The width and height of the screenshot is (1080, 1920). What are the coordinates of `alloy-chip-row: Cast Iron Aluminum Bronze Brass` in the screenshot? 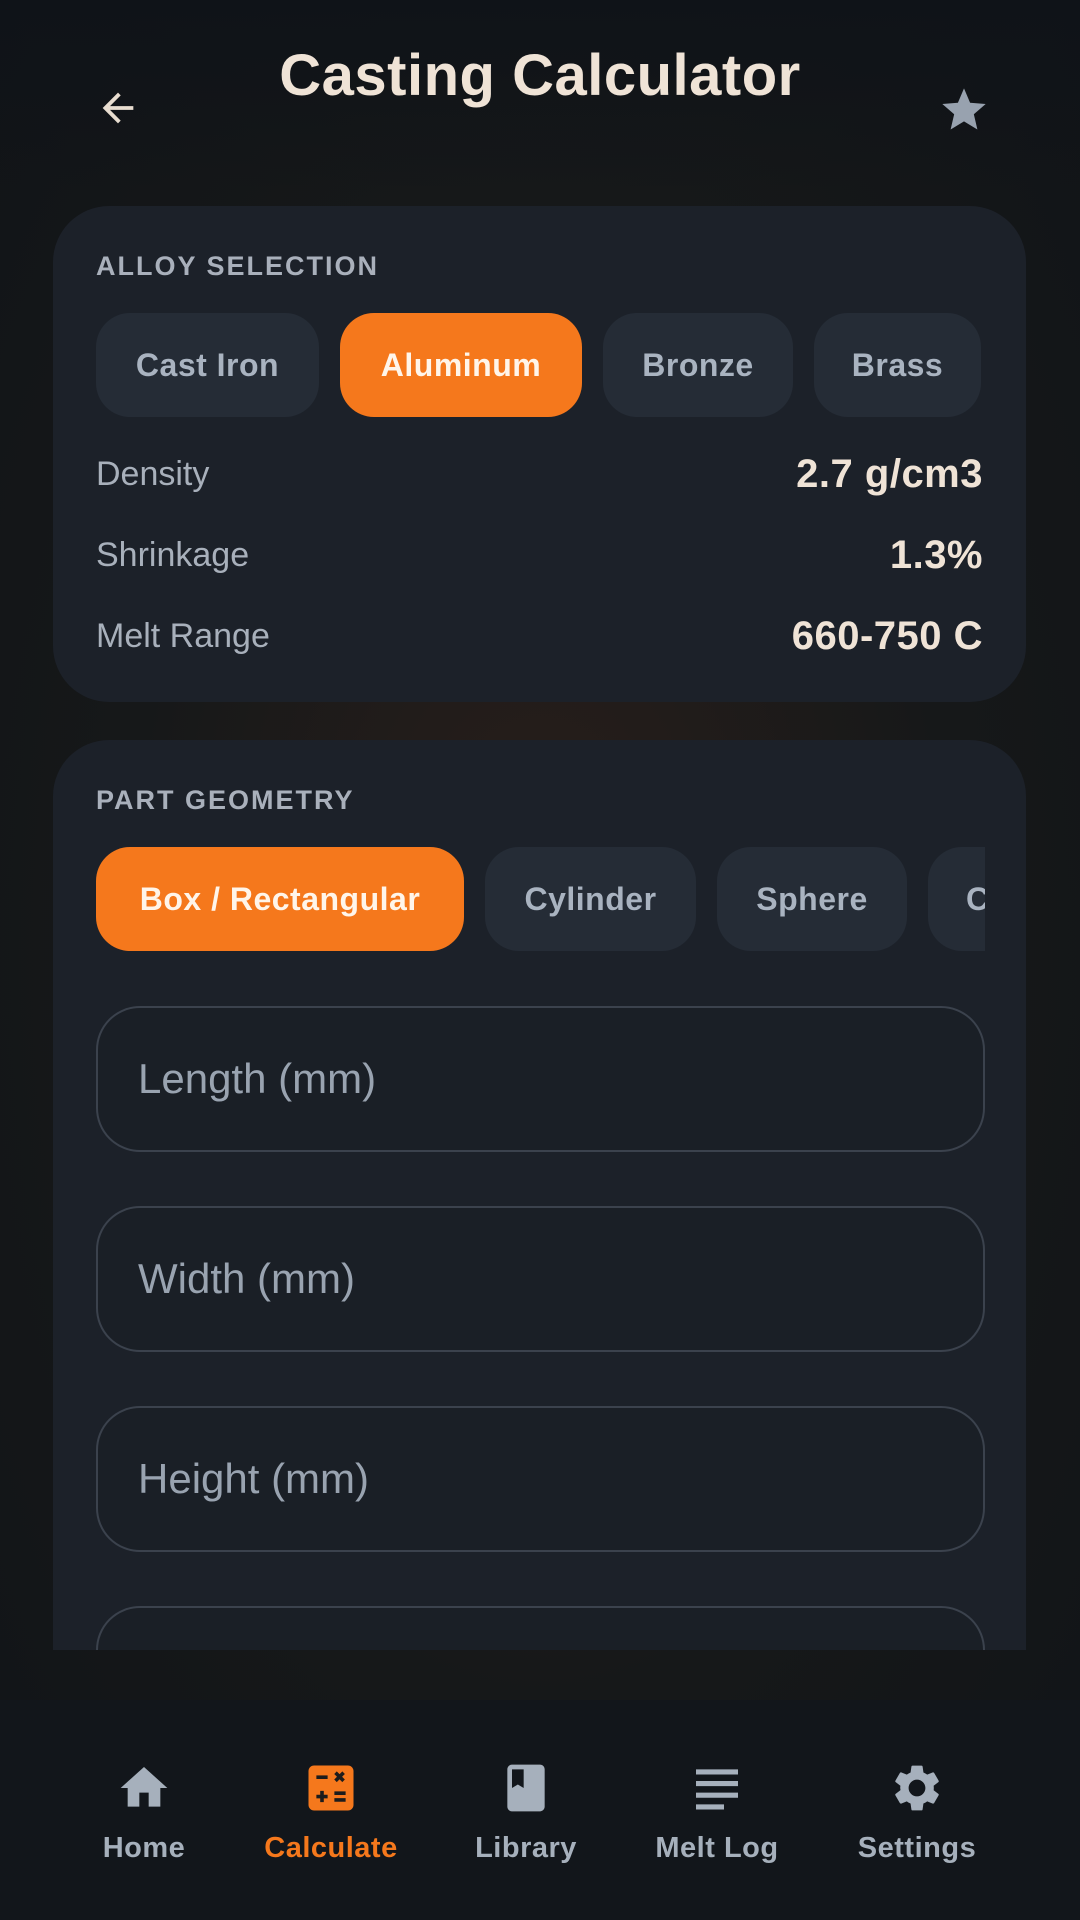 It's located at (538, 365).